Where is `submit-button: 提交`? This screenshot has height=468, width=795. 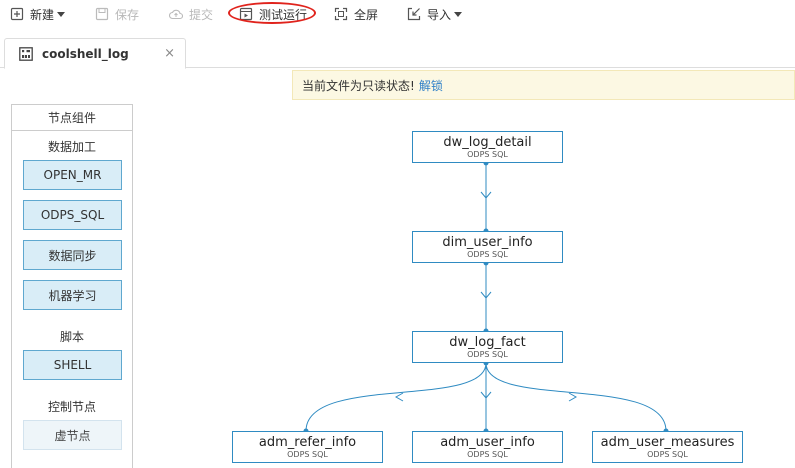 submit-button: 提交 is located at coordinates (191, 14).